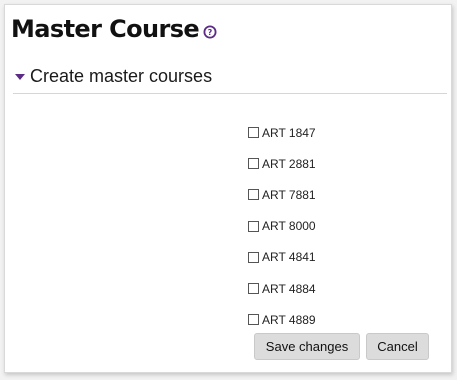  What do you see at coordinates (307, 346) in the screenshot?
I see `save-changes-button: Save changes` at bounding box center [307, 346].